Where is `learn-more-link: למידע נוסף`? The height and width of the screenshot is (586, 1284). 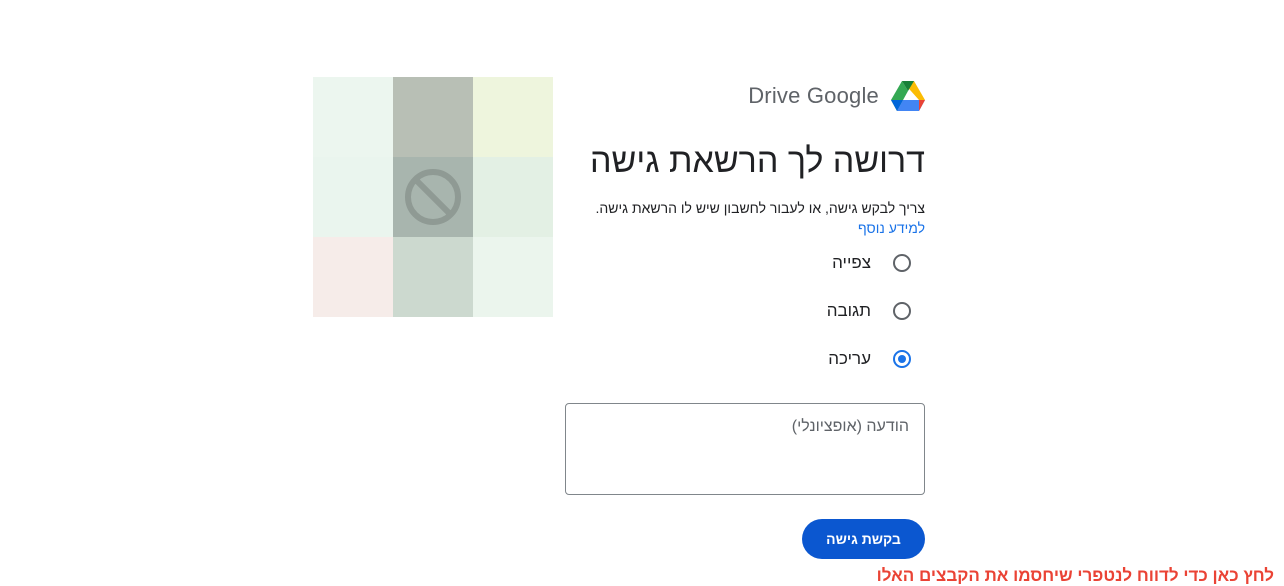 learn-more-link: למידע נוסף is located at coordinates (891, 228).